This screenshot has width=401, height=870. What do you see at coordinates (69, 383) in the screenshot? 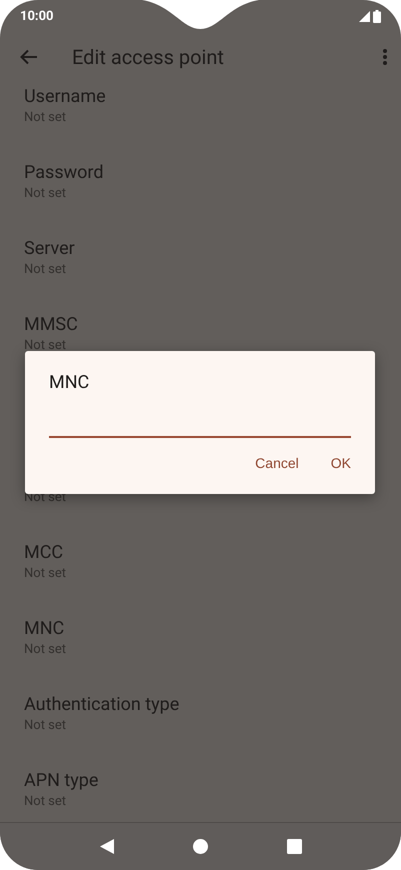
I see `dialog-title: MNC` at bounding box center [69, 383].